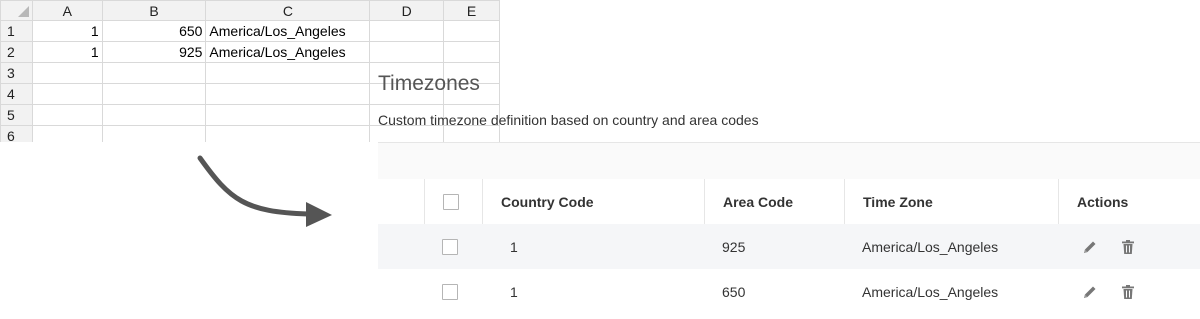 This screenshot has height=319, width=1200. Describe the element at coordinates (67, 52) in the screenshot. I see `cell-a2: 1` at that location.